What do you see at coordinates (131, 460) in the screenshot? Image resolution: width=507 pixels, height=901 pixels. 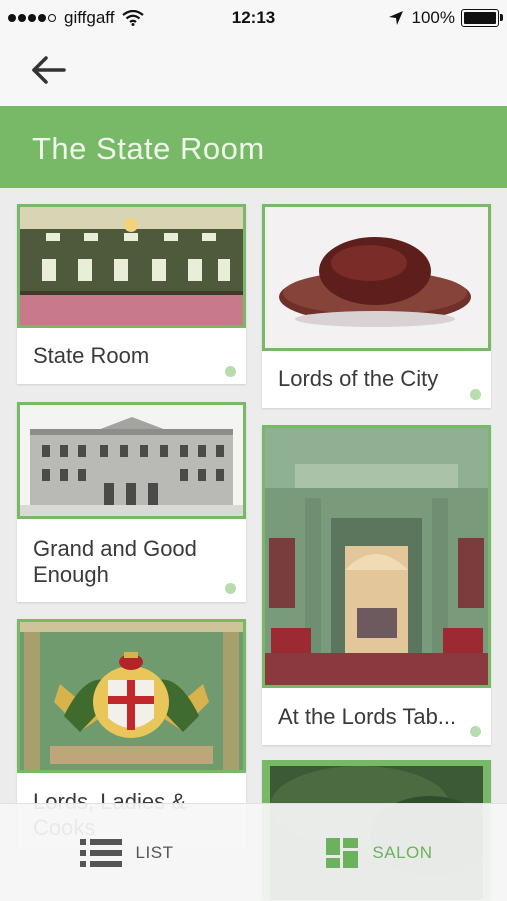 I see `building-engraving-image` at bounding box center [131, 460].